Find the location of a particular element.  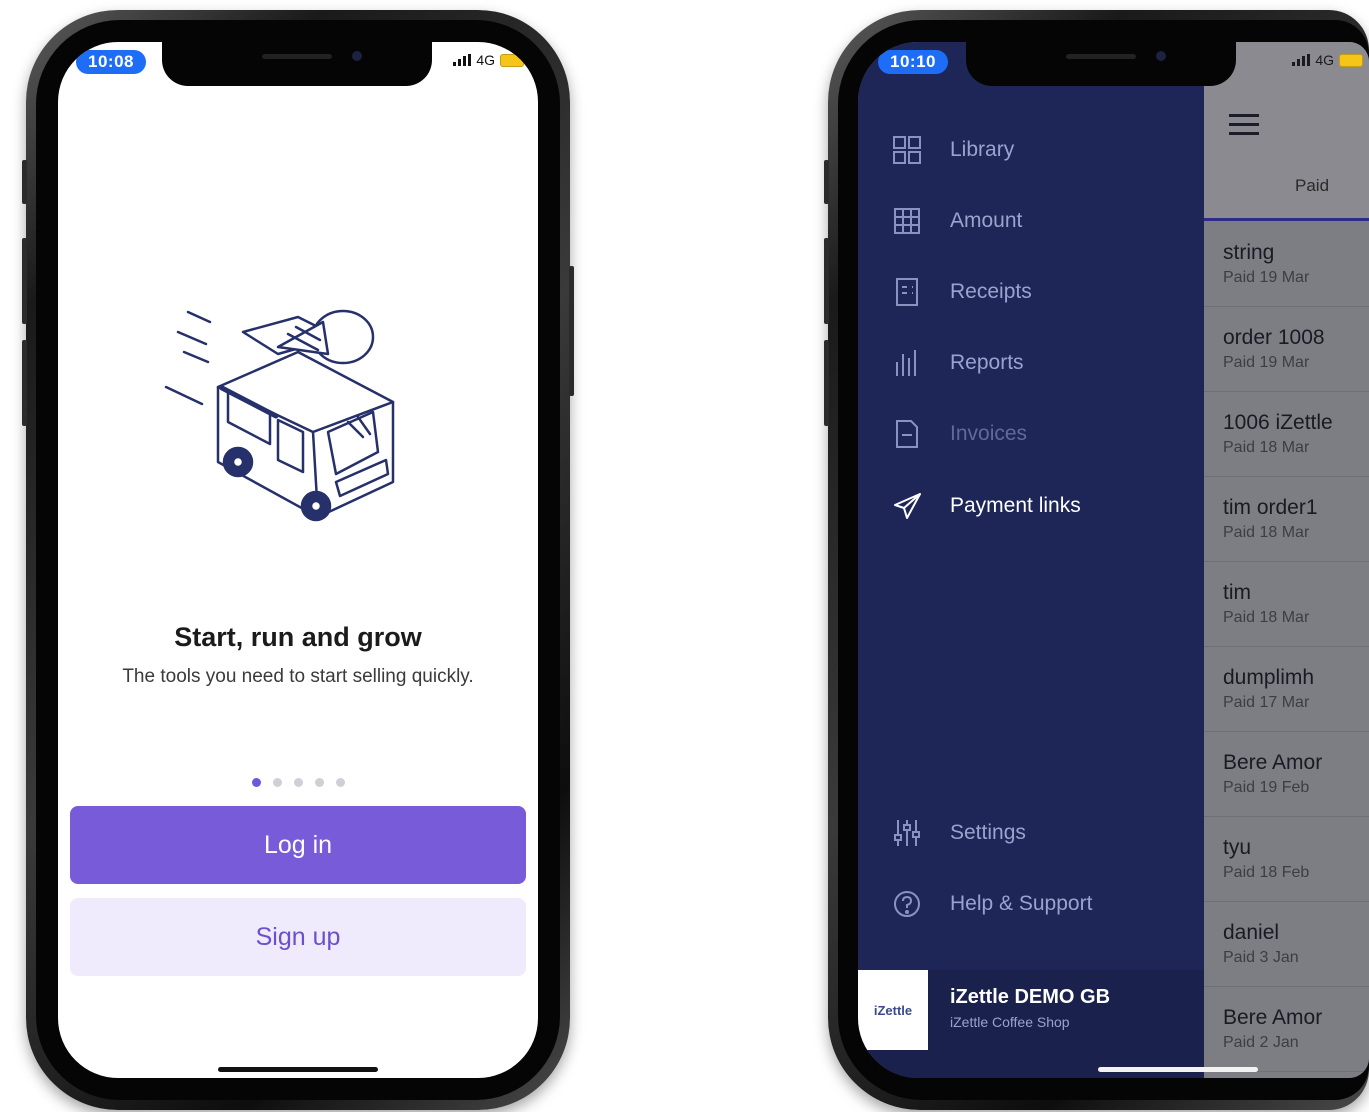

notch is located at coordinates (1101, 64).